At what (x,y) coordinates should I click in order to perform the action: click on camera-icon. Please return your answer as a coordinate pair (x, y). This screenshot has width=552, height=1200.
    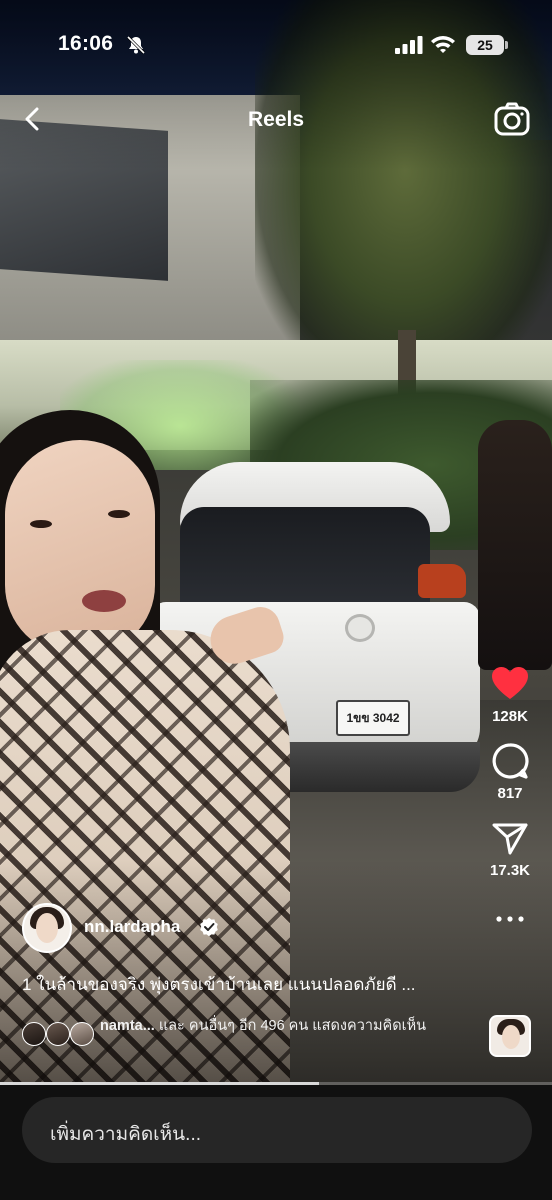
    Looking at the image, I should click on (512, 119).